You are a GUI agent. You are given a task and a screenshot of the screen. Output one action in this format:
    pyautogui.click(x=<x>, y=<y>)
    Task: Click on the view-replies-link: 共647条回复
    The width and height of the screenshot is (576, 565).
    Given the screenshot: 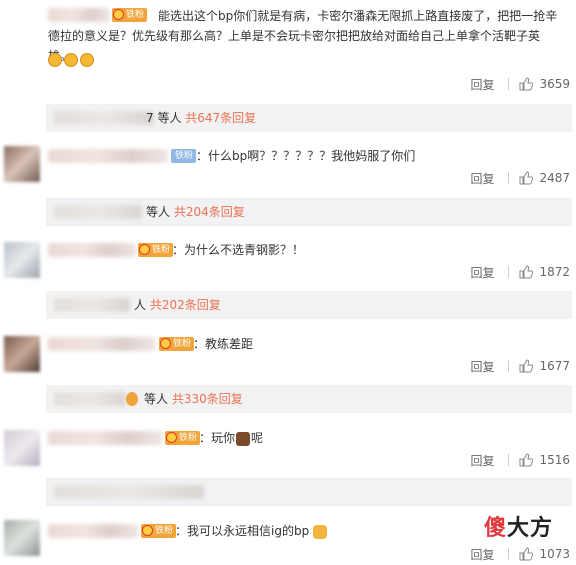 What is the action you would take?
    pyautogui.click(x=220, y=118)
    